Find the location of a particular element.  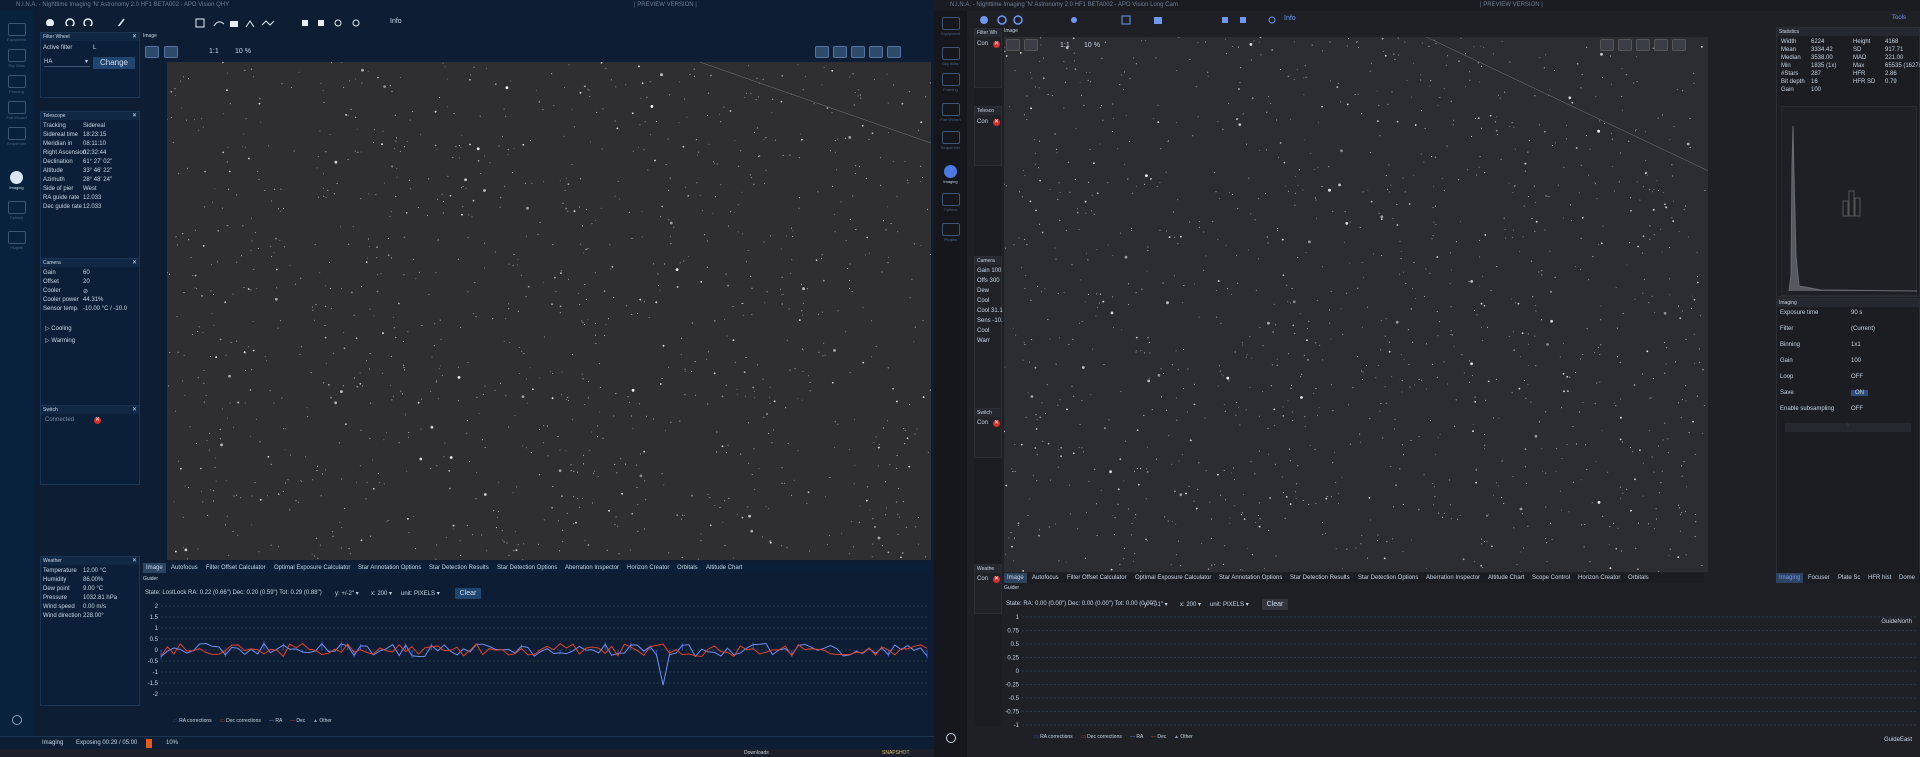

legend-item: — Dec is located at coordinates (1158, 737).